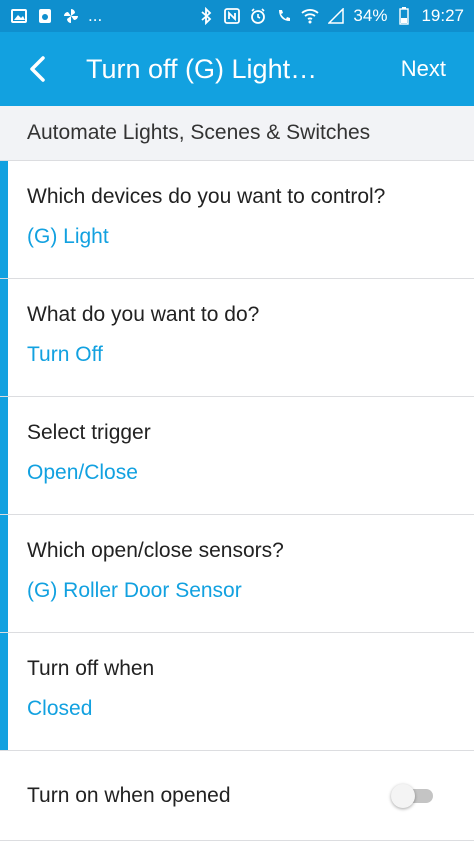 The height and width of the screenshot is (842, 474). I want to click on row-value: Closed, so click(60, 708).